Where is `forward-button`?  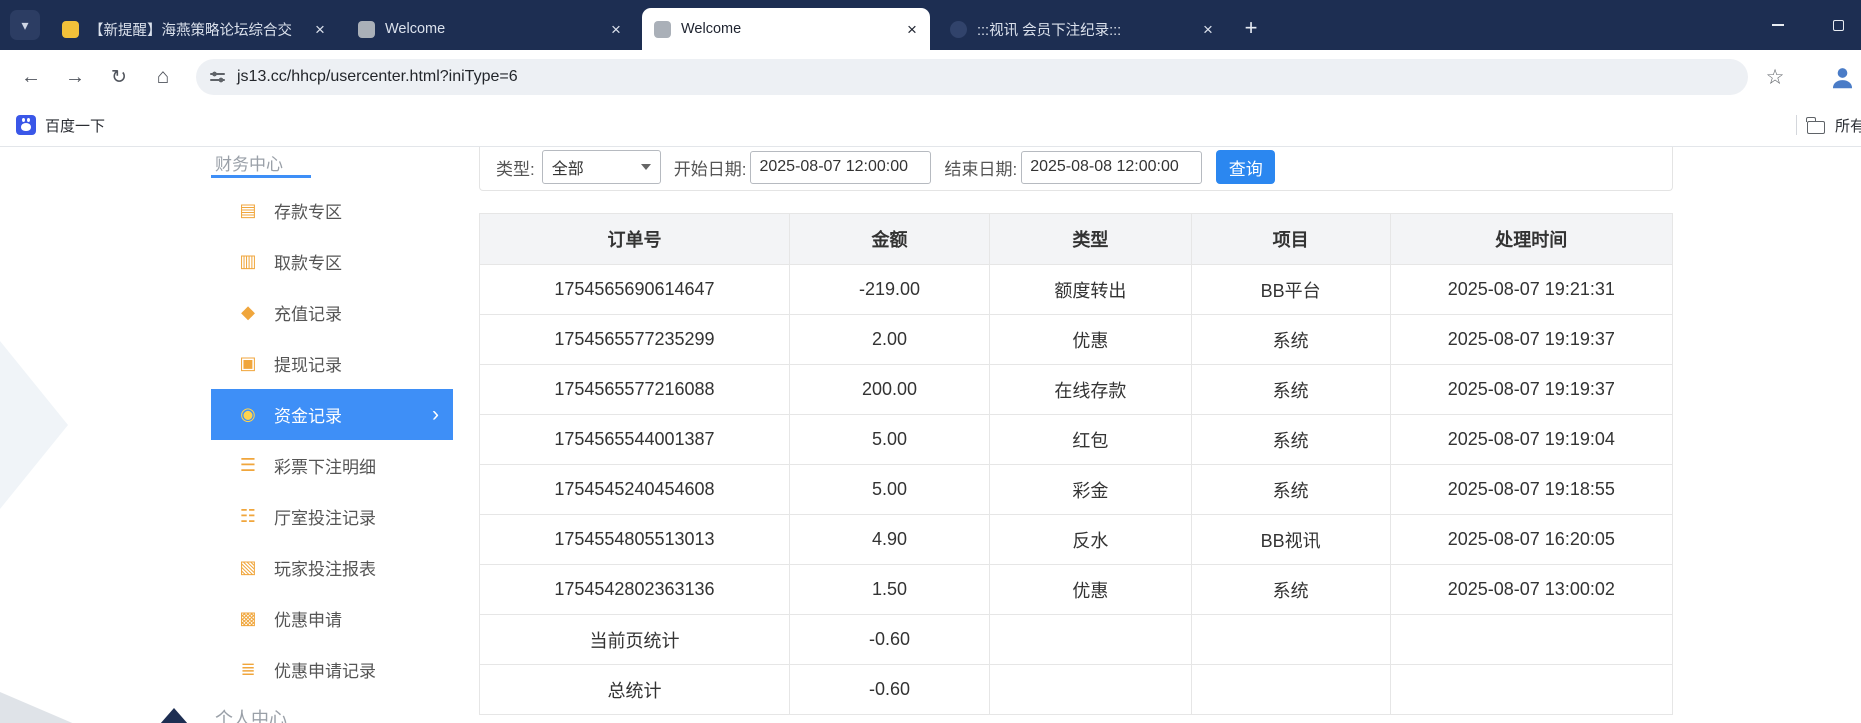
forward-button is located at coordinates (75, 77).